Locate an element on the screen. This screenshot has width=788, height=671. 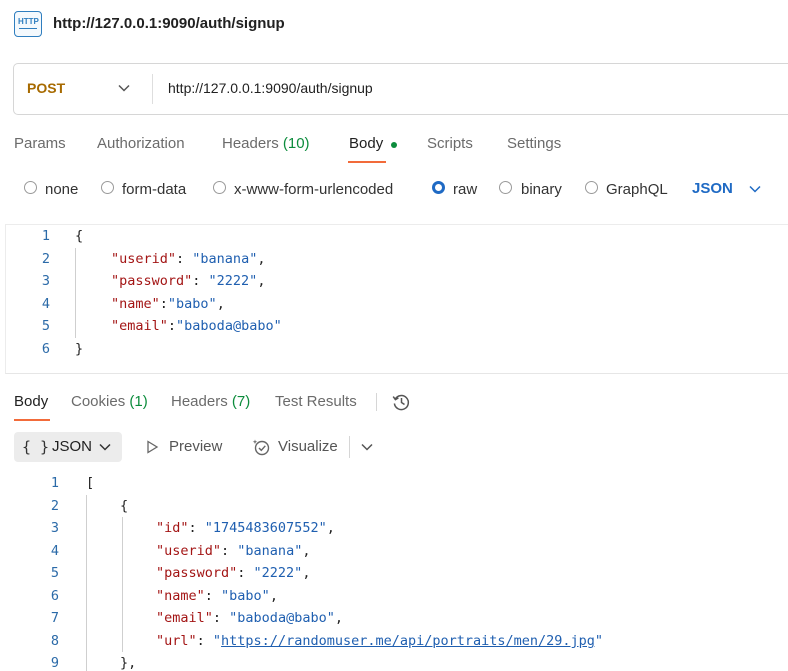
tab-scripts: Scripts is located at coordinates (450, 143).